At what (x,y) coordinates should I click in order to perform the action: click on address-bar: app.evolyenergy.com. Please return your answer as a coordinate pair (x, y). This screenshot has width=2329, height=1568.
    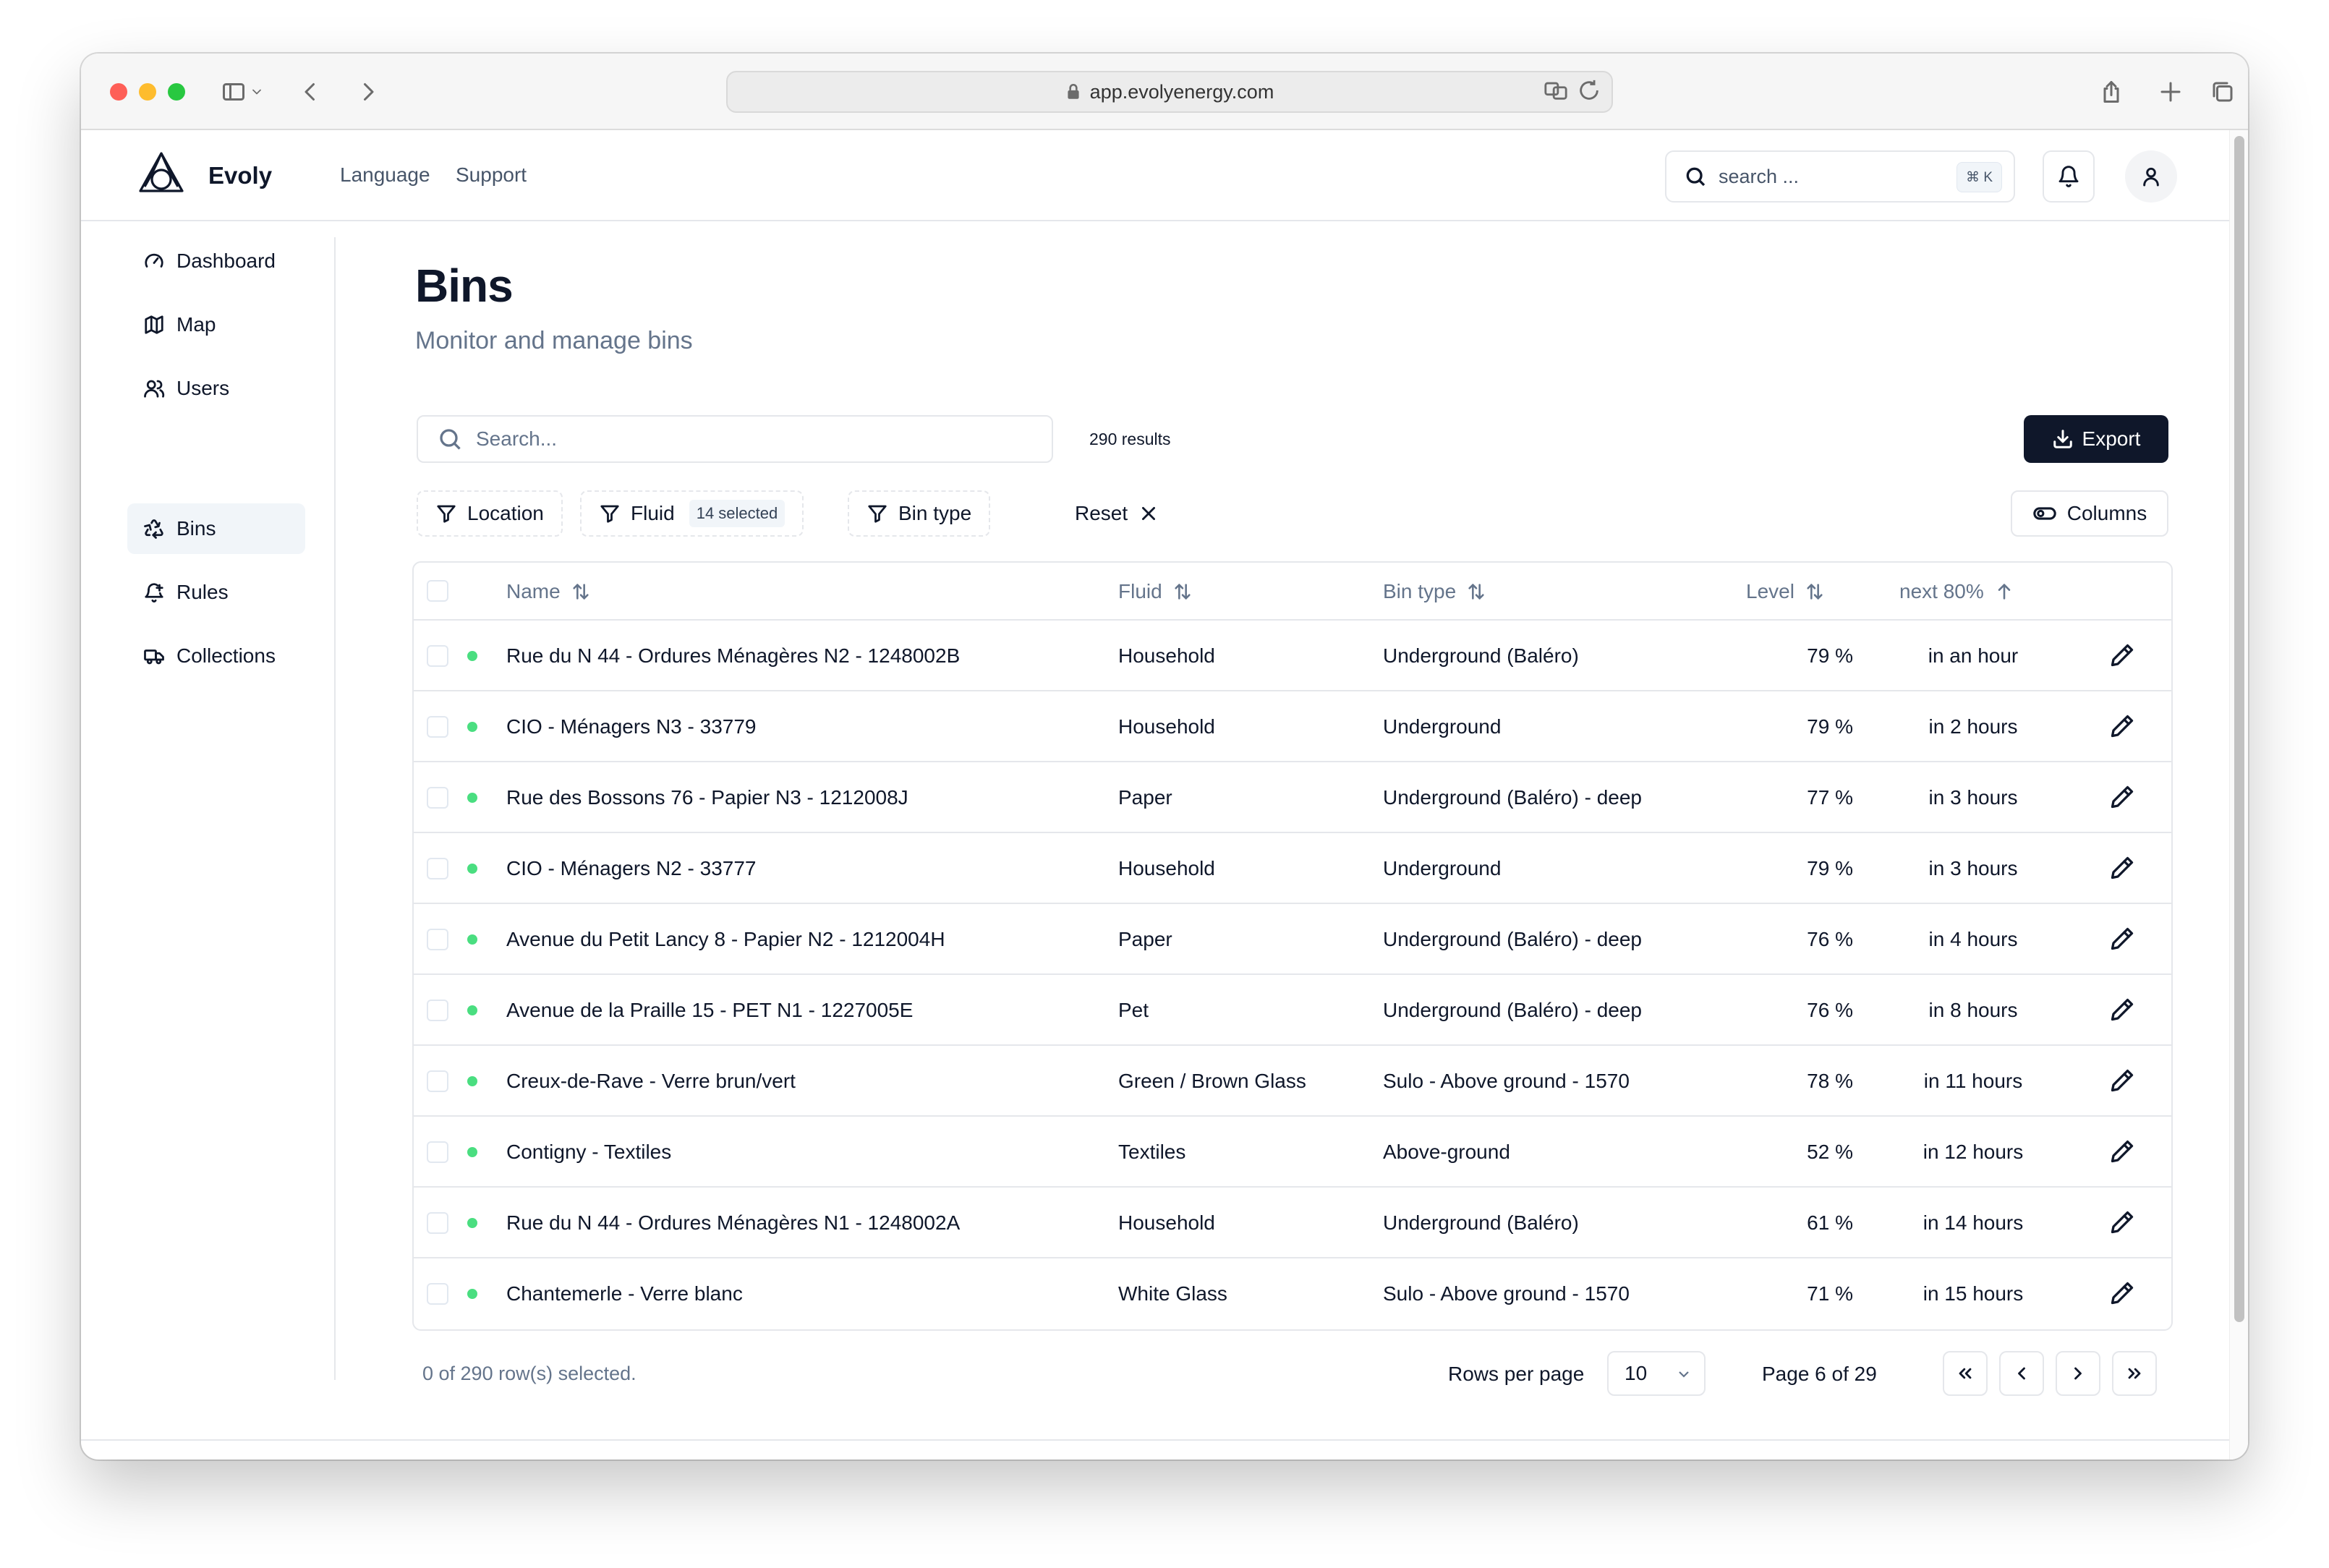
    Looking at the image, I should click on (1169, 92).